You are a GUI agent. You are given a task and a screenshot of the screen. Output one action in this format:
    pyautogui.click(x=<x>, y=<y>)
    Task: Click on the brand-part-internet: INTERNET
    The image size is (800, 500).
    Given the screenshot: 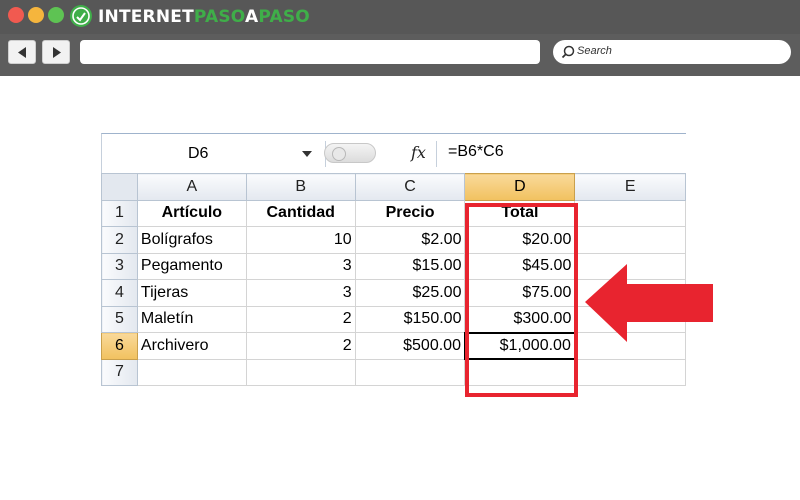 What is the action you would take?
    pyautogui.click(x=146, y=17)
    